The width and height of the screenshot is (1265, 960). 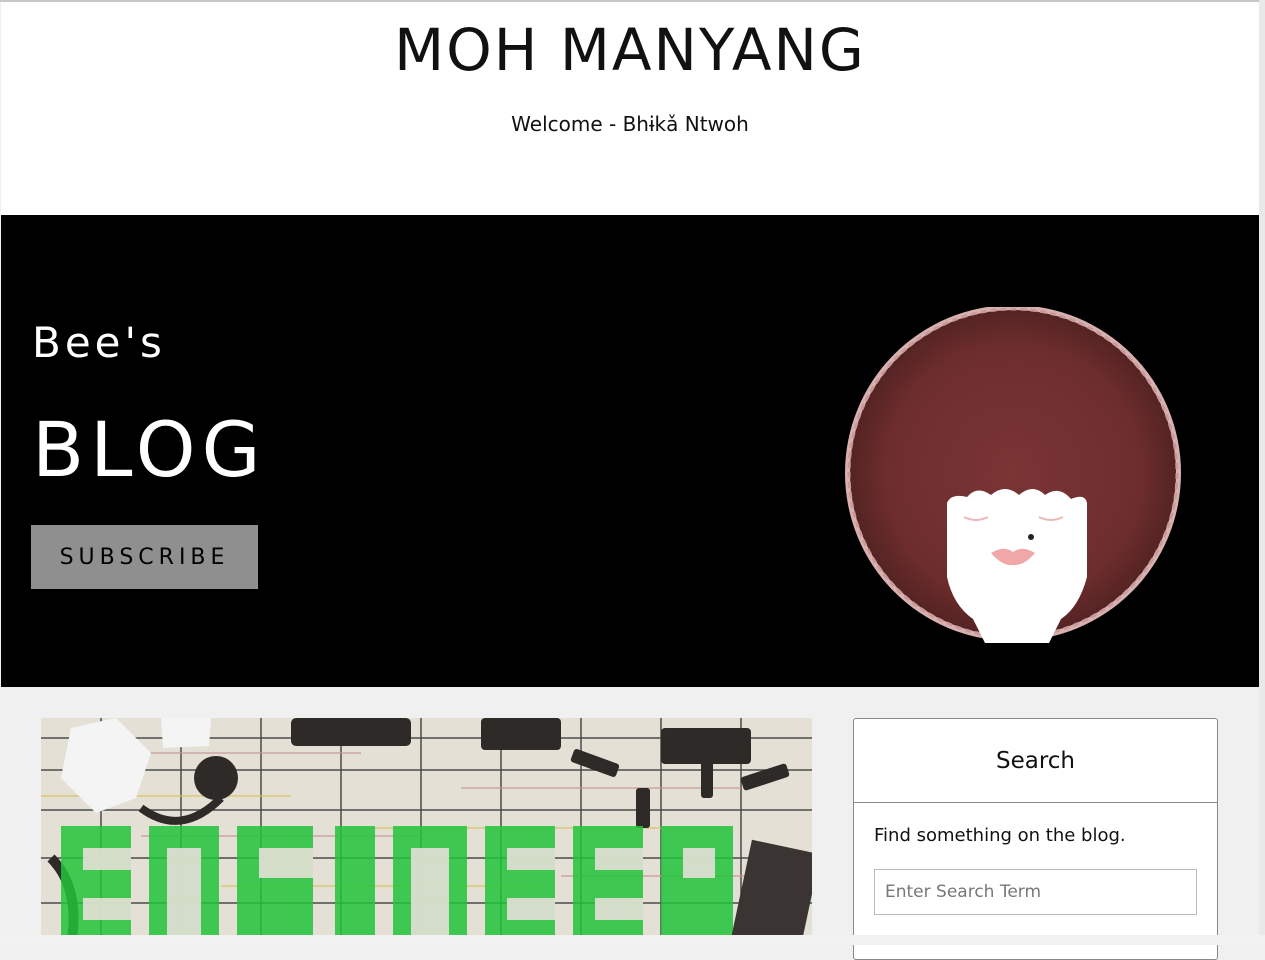 What do you see at coordinates (1000, 835) in the screenshot?
I see `search-widget-description: Find something on the blog.` at bounding box center [1000, 835].